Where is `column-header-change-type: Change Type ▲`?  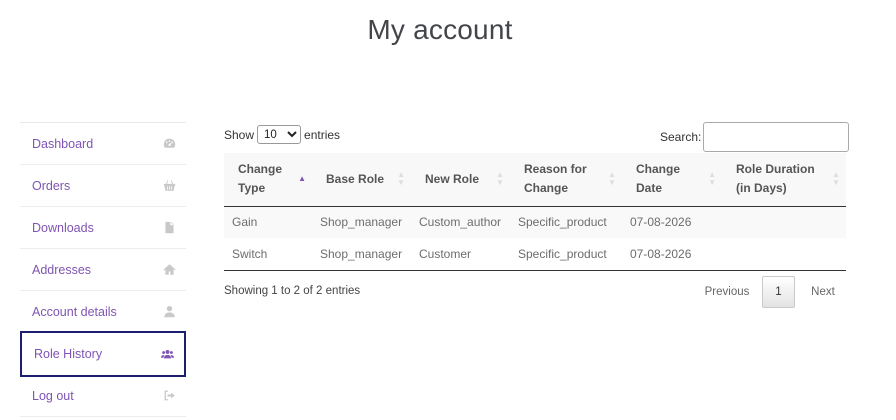
column-header-change-type: Change Type ▲ is located at coordinates (268, 180).